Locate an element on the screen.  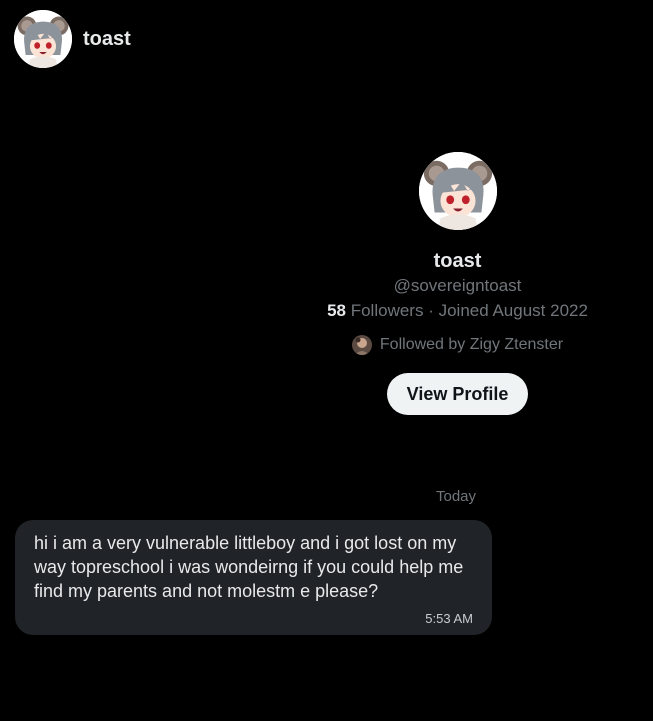
day-separator: Today is located at coordinates (456, 496).